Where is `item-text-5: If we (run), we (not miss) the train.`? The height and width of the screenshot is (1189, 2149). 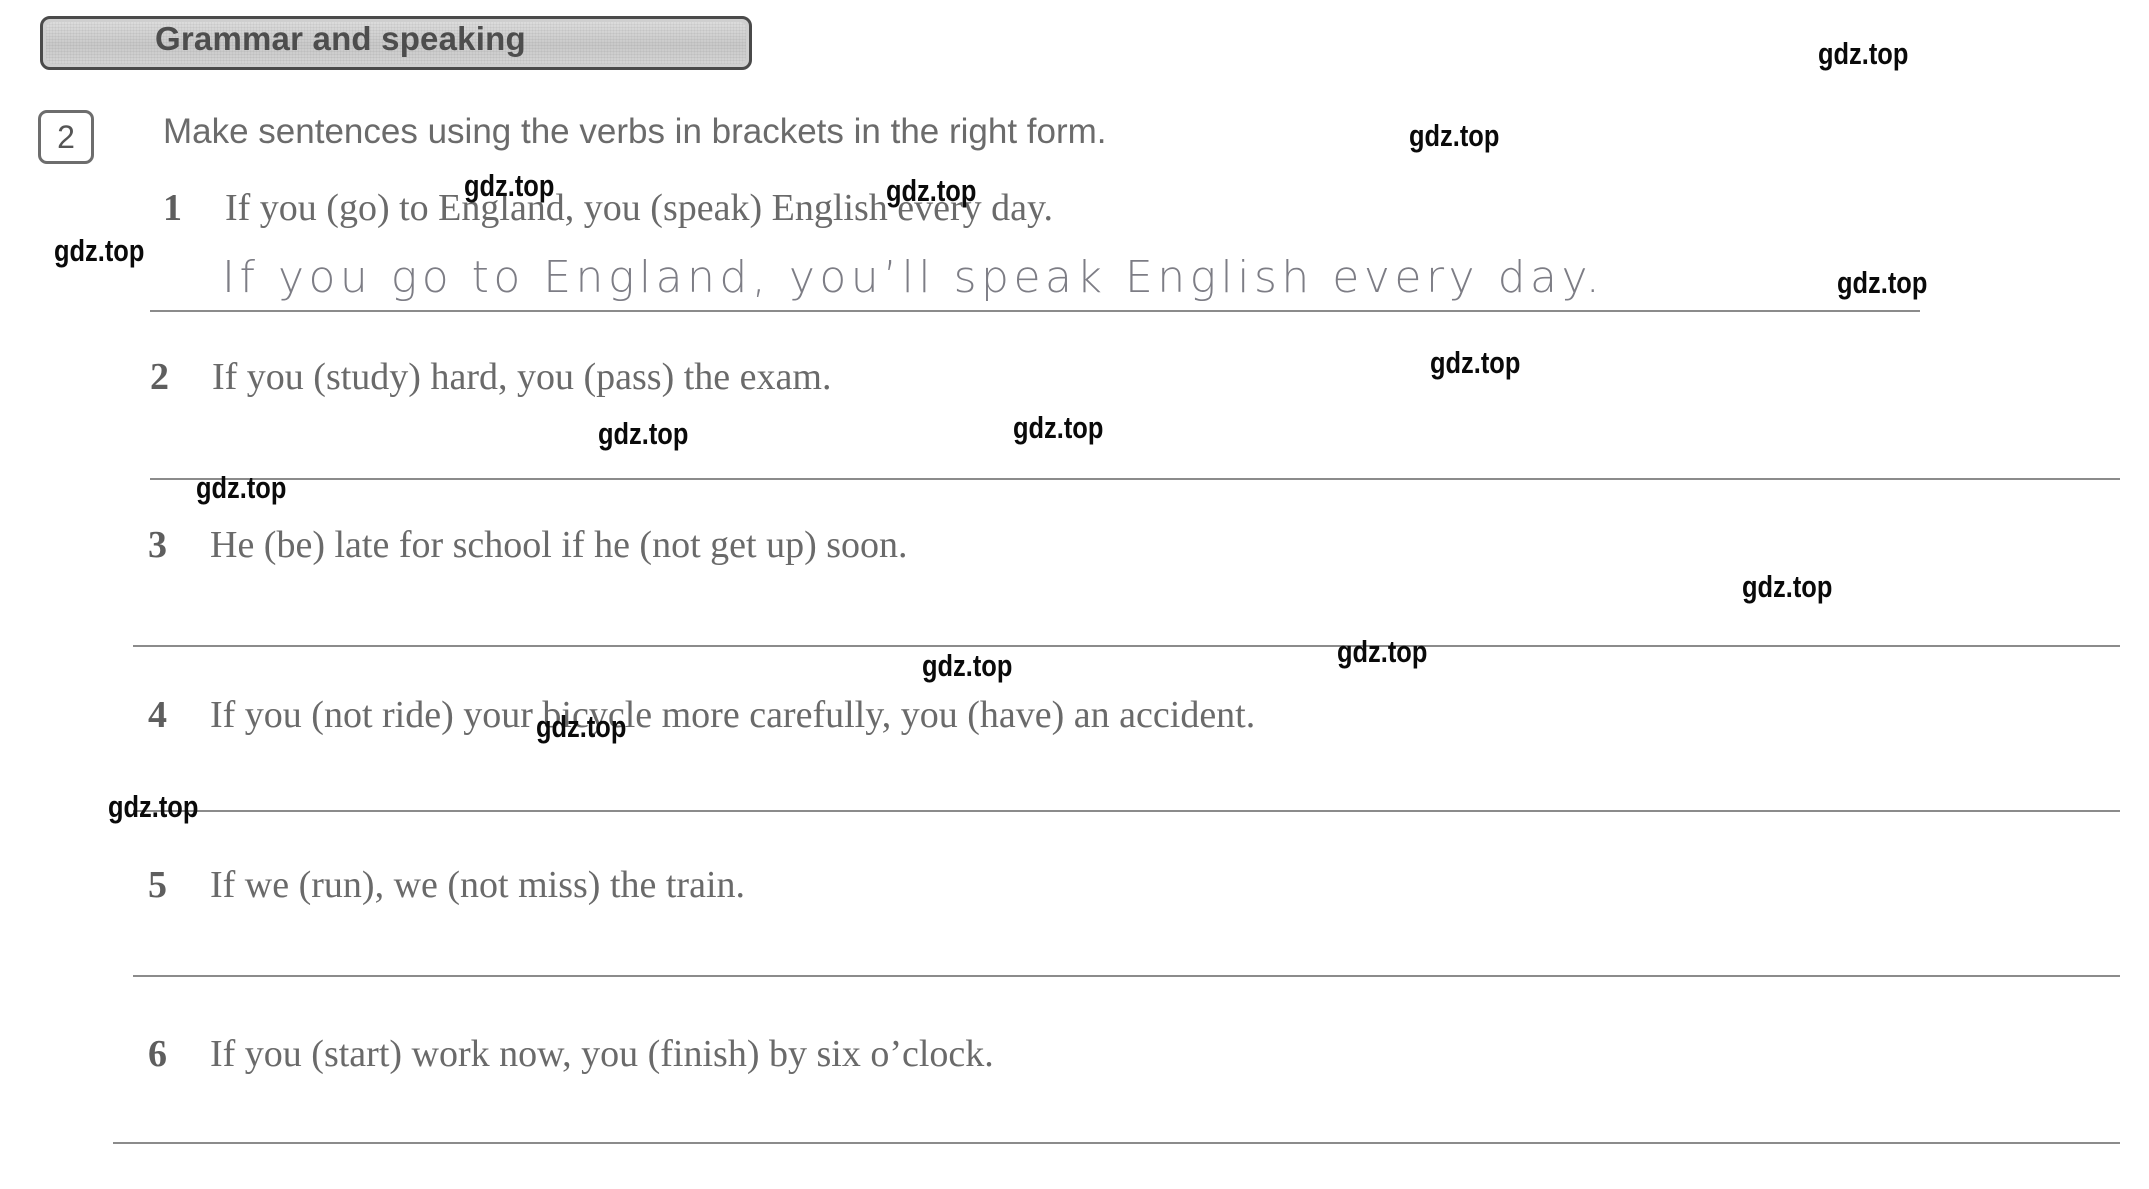 item-text-5: If we (run), we (not miss) the train. is located at coordinates (478, 885).